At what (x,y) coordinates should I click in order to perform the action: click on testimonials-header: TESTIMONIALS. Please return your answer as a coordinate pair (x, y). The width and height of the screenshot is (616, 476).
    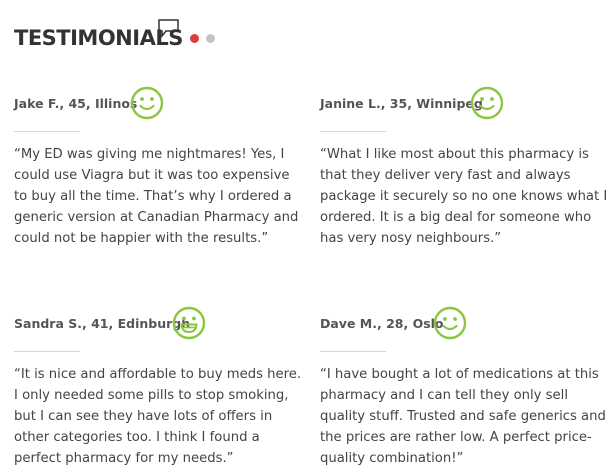
    Looking at the image, I should click on (164, 38).